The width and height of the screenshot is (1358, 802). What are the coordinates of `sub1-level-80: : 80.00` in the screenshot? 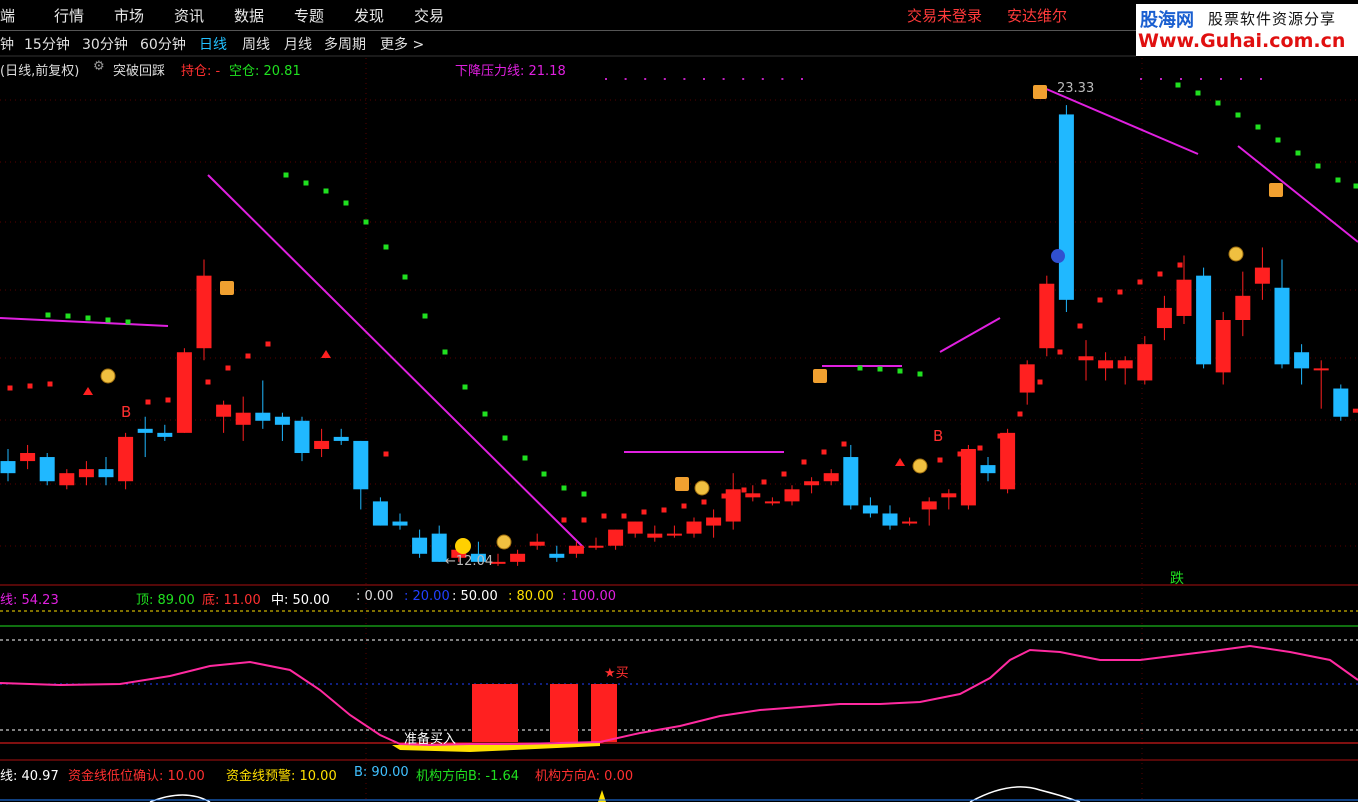 It's located at (531, 596).